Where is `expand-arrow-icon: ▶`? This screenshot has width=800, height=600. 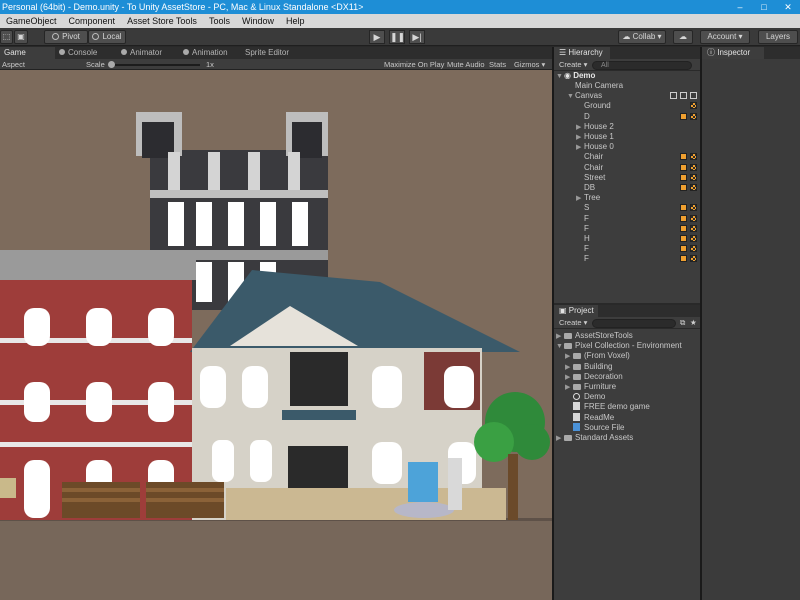 expand-arrow-icon: ▶ is located at coordinates (560, 439).